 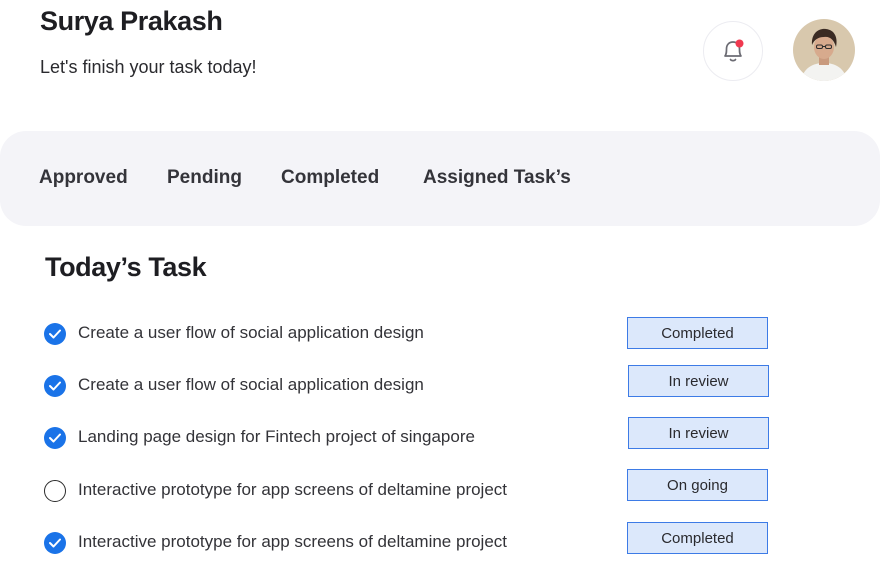 I want to click on user-avatar-image, so click(x=824, y=50).